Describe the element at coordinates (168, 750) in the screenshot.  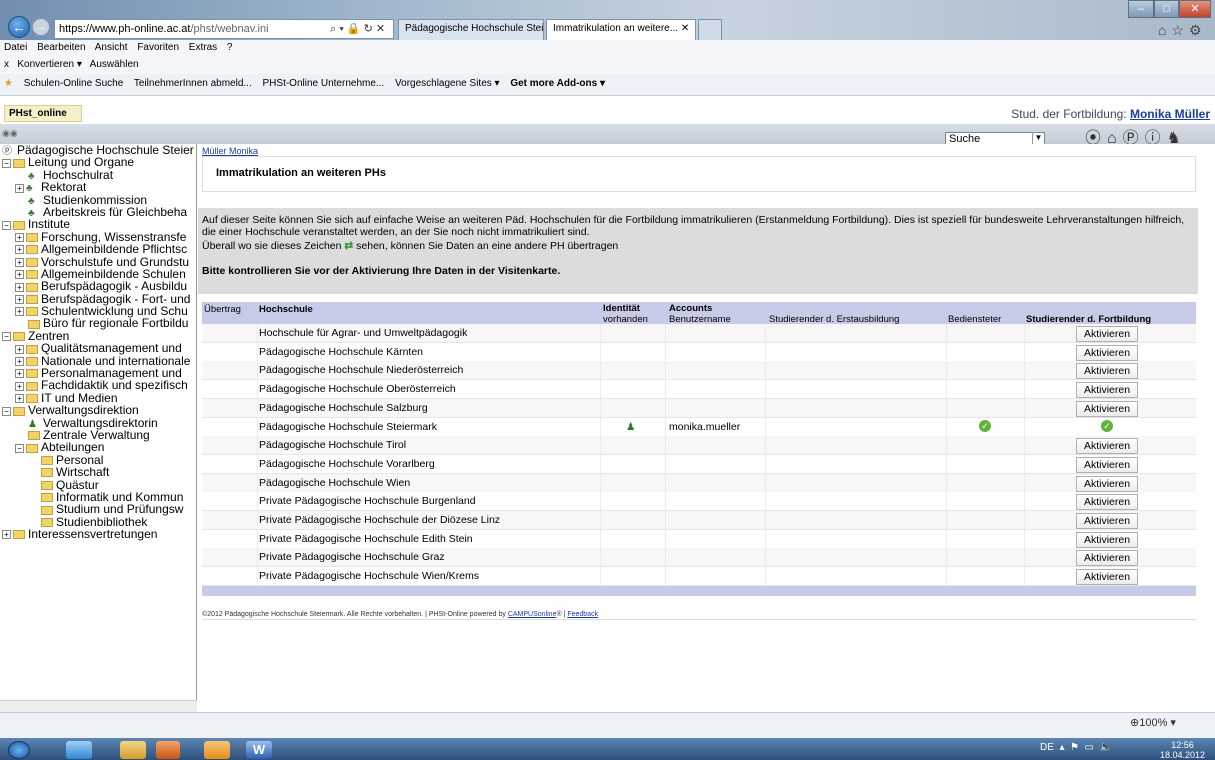
I see `taskbar-media-icon` at that location.